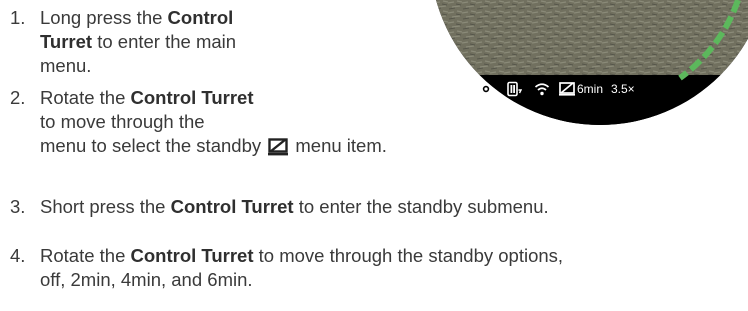 This screenshot has width=748, height=311. Describe the element at coordinates (278, 147) in the screenshot. I see `standby-icon` at that location.